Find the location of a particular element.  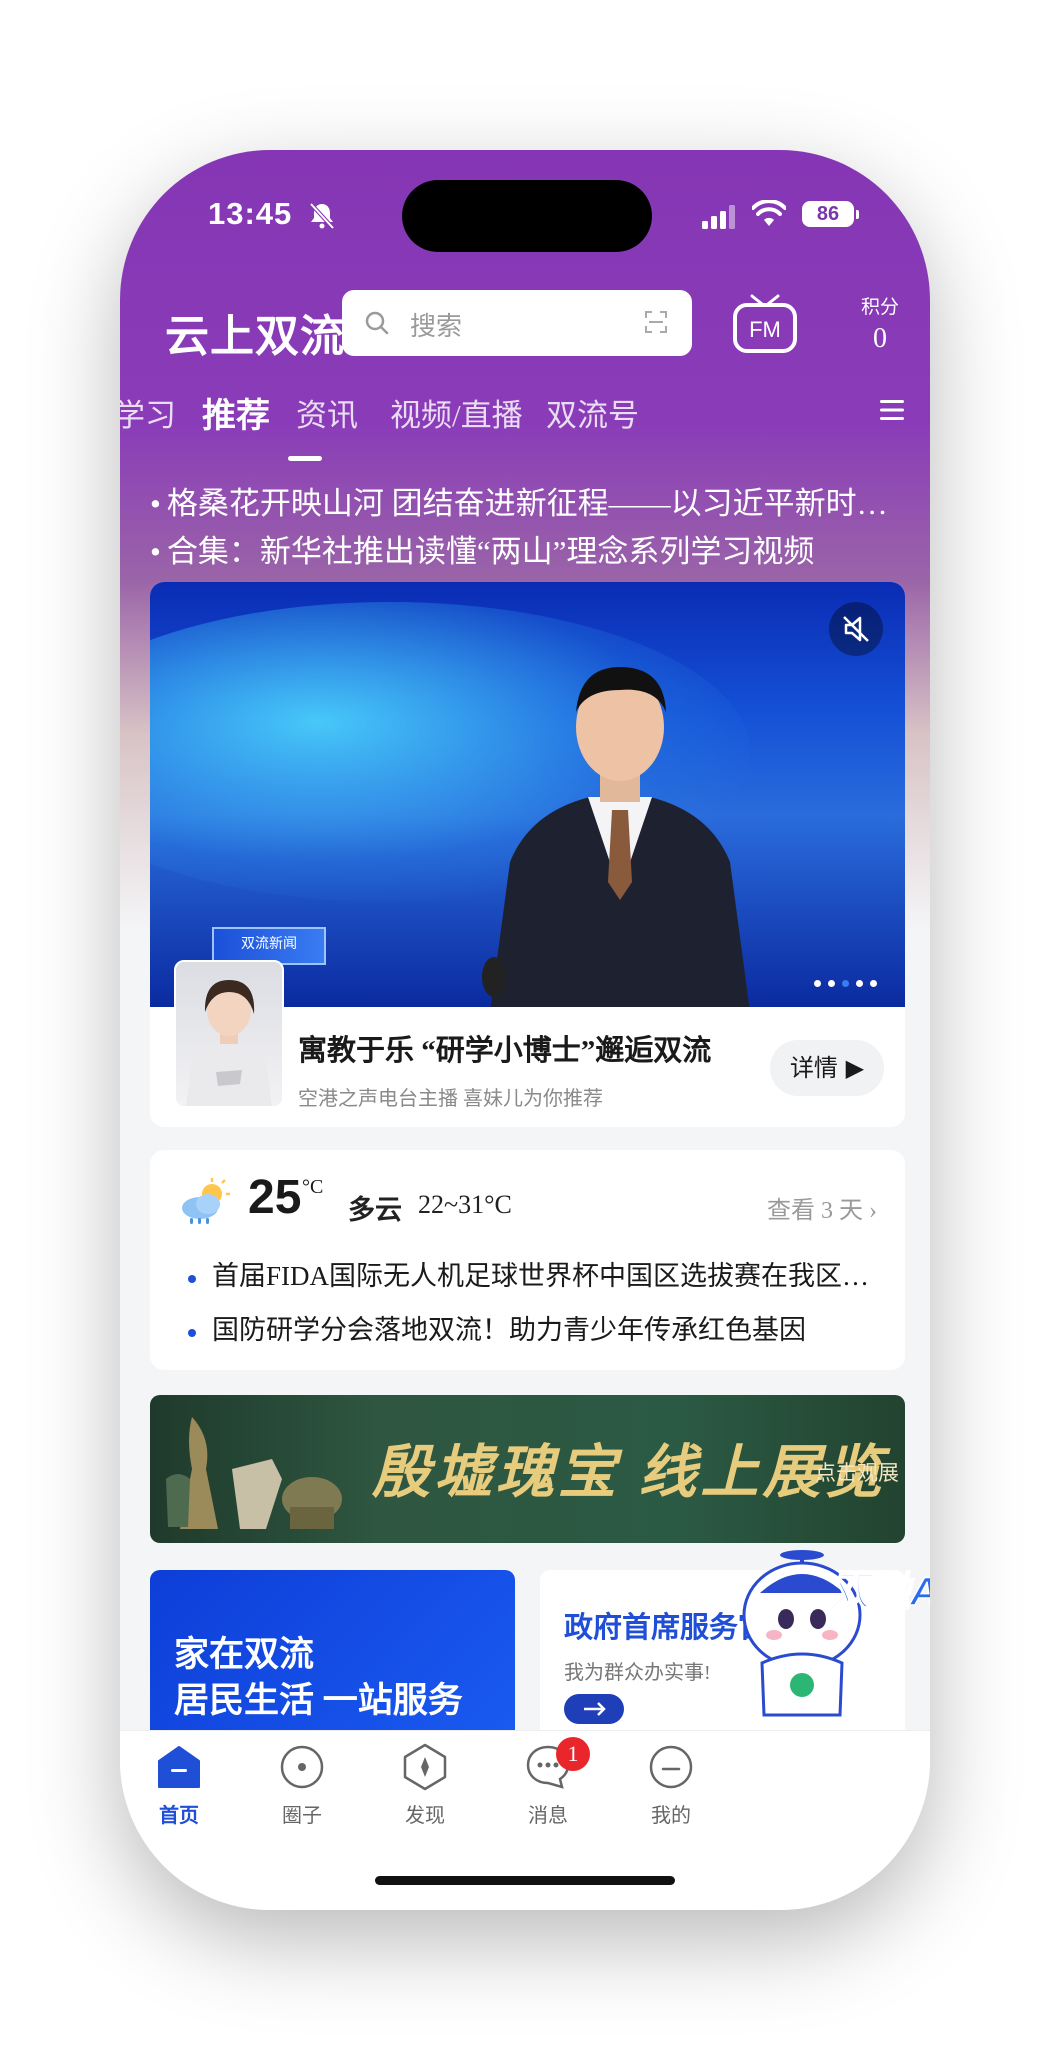

arrow-right-icon is located at coordinates (595, 1709).